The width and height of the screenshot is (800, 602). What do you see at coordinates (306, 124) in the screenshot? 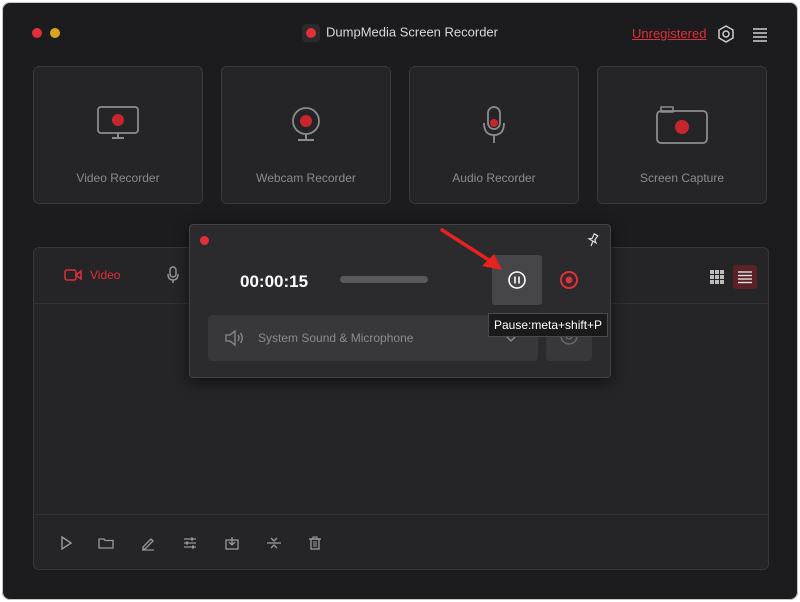
I see `webcam-icon` at bounding box center [306, 124].